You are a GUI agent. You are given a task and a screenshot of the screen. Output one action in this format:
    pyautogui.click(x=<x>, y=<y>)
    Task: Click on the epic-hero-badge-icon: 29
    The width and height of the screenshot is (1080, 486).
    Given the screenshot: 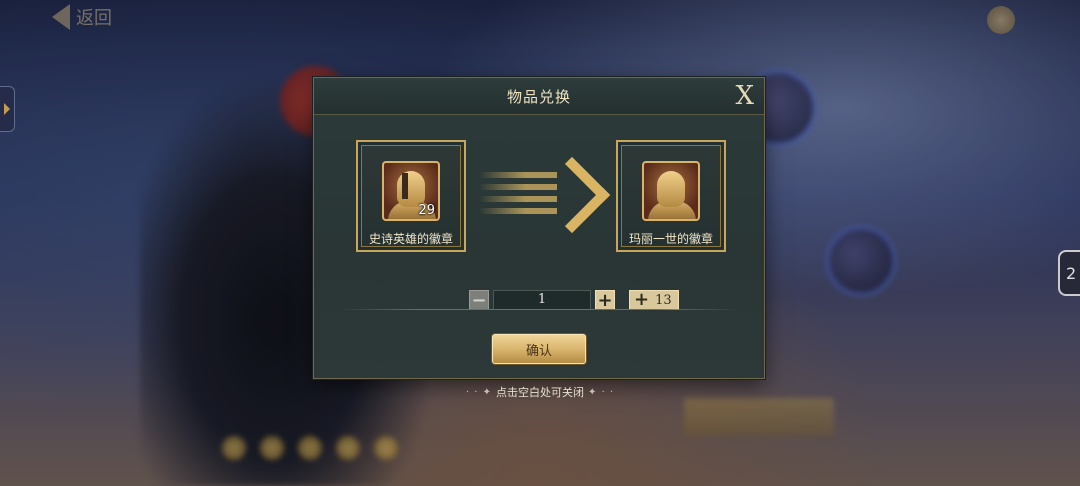 What is the action you would take?
    pyautogui.click(x=411, y=191)
    